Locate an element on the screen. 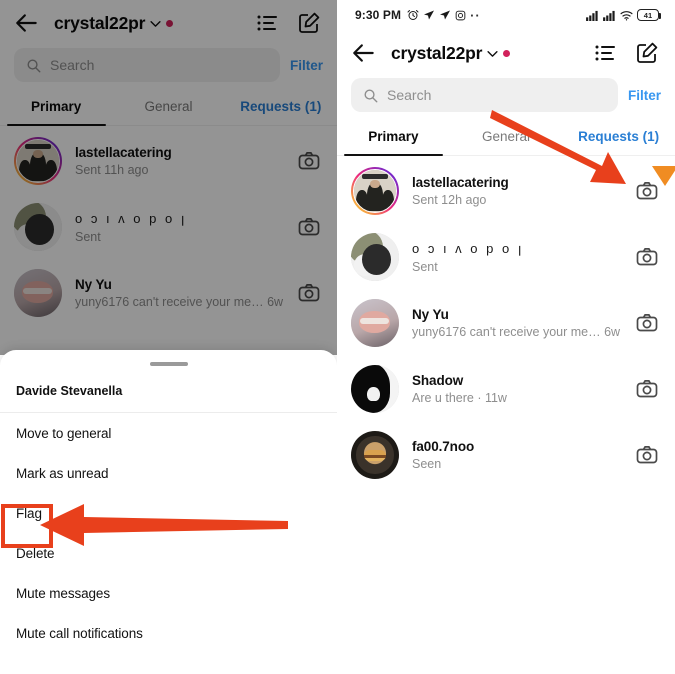  status-more-dots: ·· is located at coordinates (475, 15).